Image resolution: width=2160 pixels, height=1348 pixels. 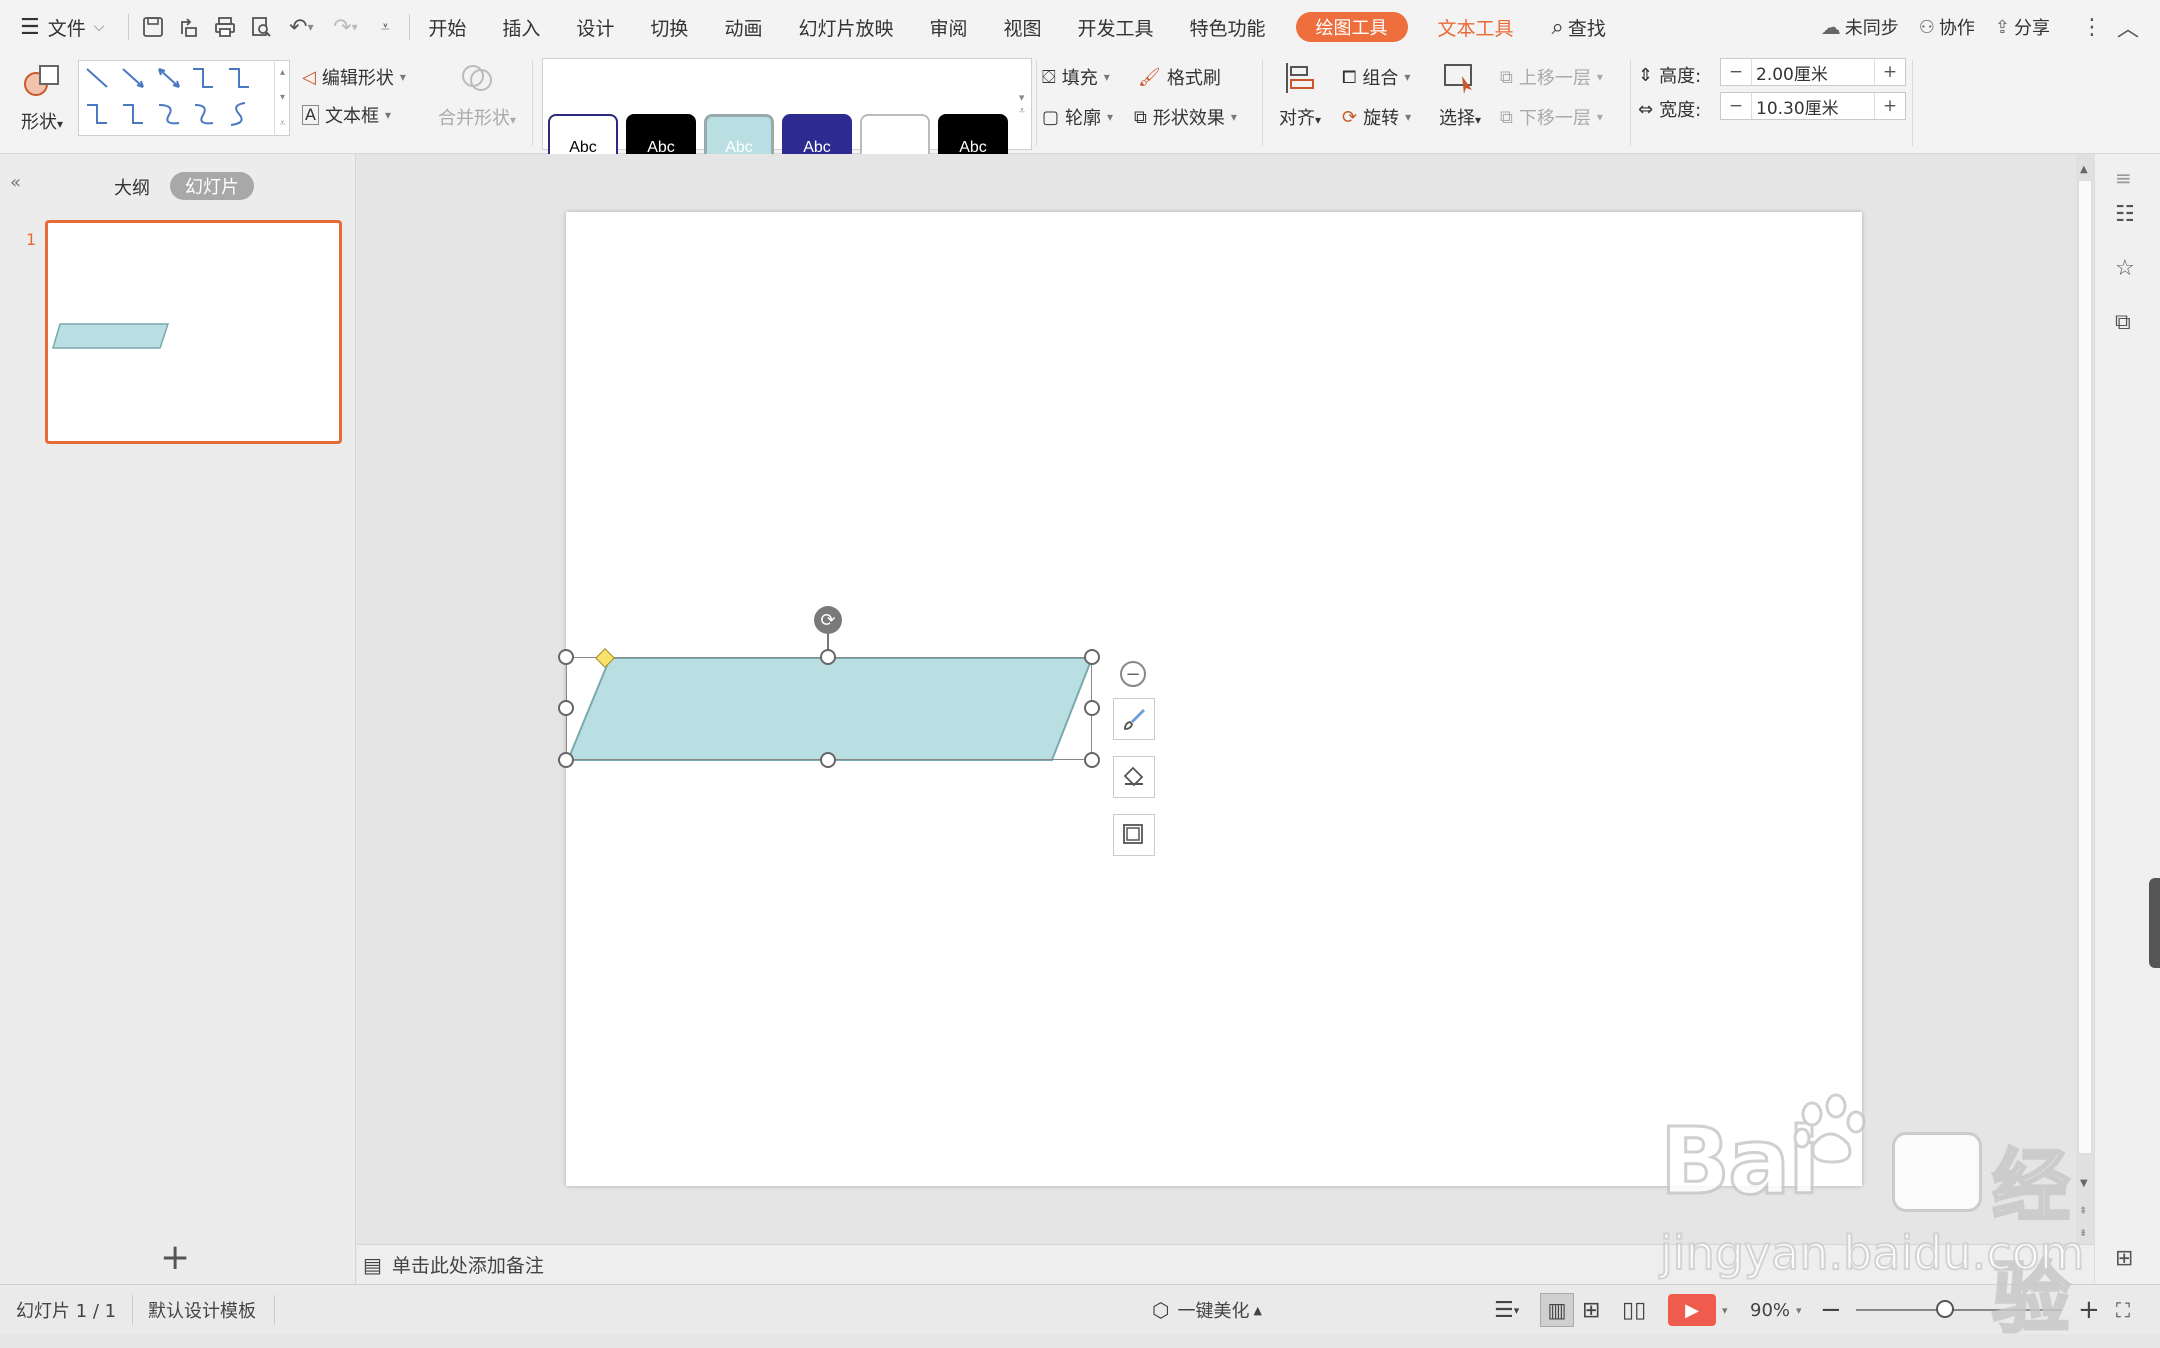 I want to click on reading-view-icon: ▯▯, so click(x=1634, y=1310).